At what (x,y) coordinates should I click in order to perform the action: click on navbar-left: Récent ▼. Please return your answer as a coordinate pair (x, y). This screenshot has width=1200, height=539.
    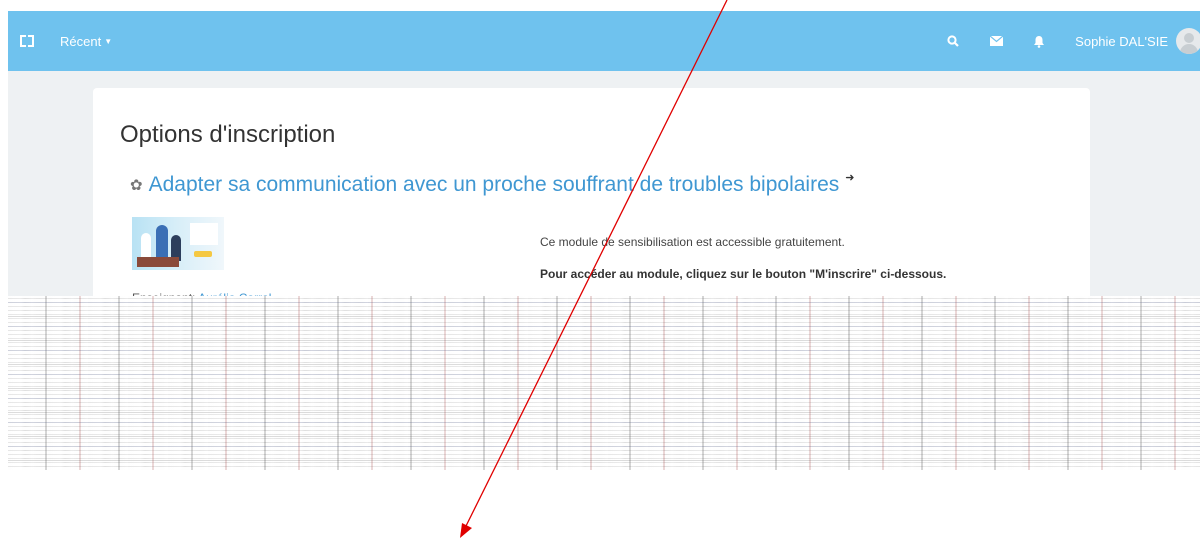
    Looking at the image, I should click on (66, 41).